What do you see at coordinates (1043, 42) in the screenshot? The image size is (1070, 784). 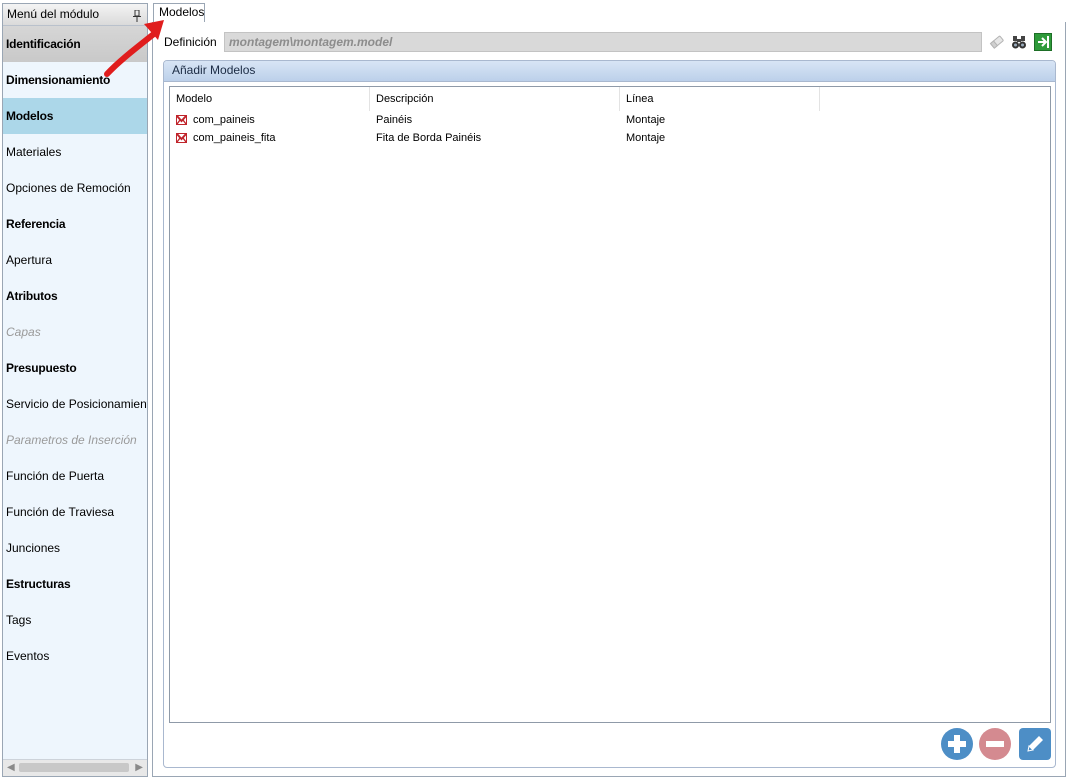 I see `go-arrow-icon` at bounding box center [1043, 42].